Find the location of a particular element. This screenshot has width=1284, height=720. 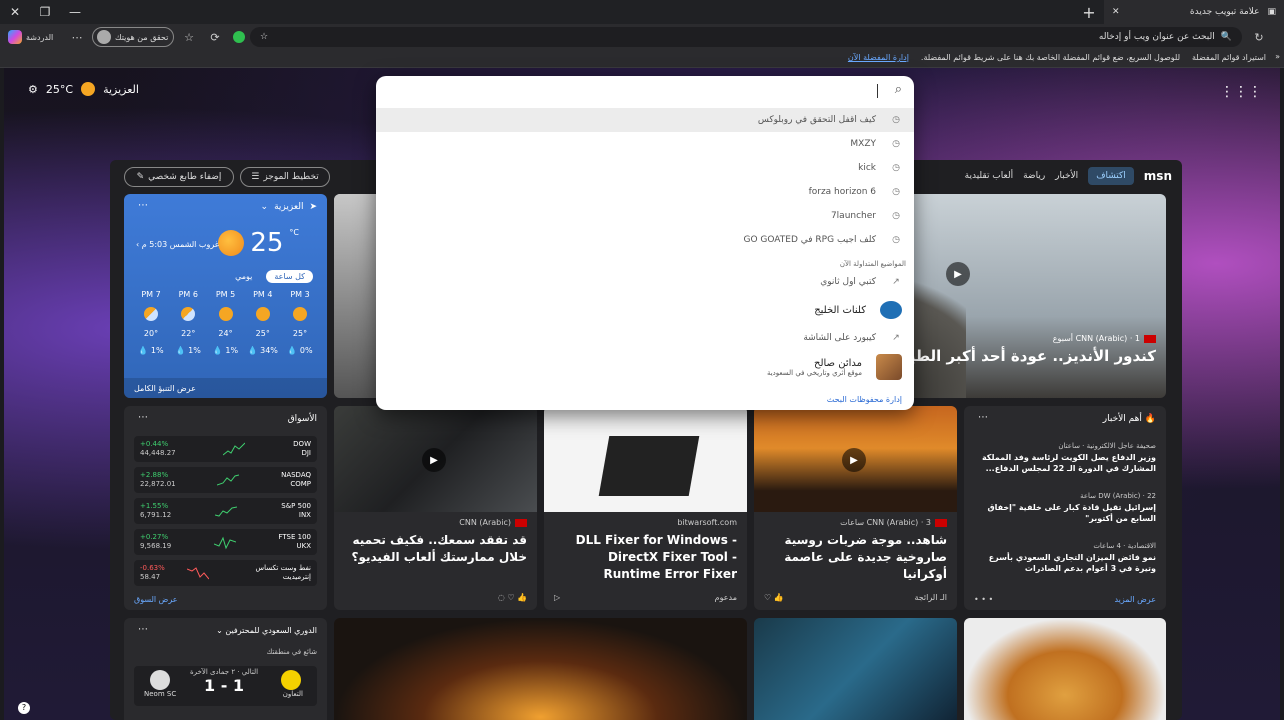

hero-title: كندور الأنديز.. عودة أحد أكبر الطيور الـ is located at coordinates (1013, 356).